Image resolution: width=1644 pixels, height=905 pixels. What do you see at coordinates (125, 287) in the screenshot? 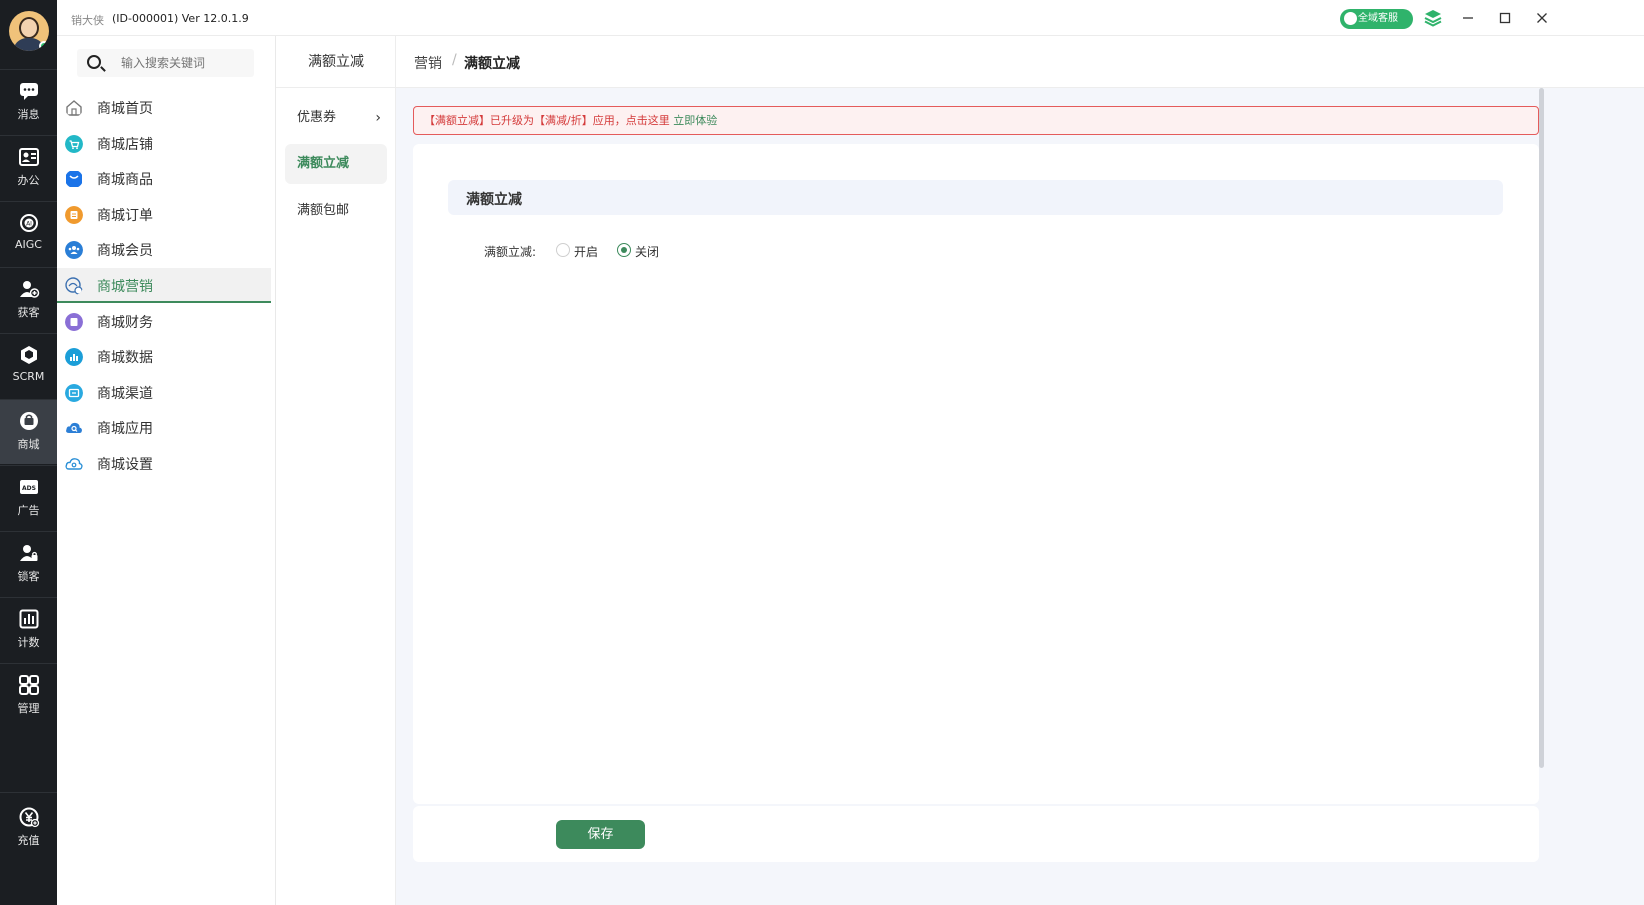
I see `menu-item-label: 商城营销` at bounding box center [125, 287].